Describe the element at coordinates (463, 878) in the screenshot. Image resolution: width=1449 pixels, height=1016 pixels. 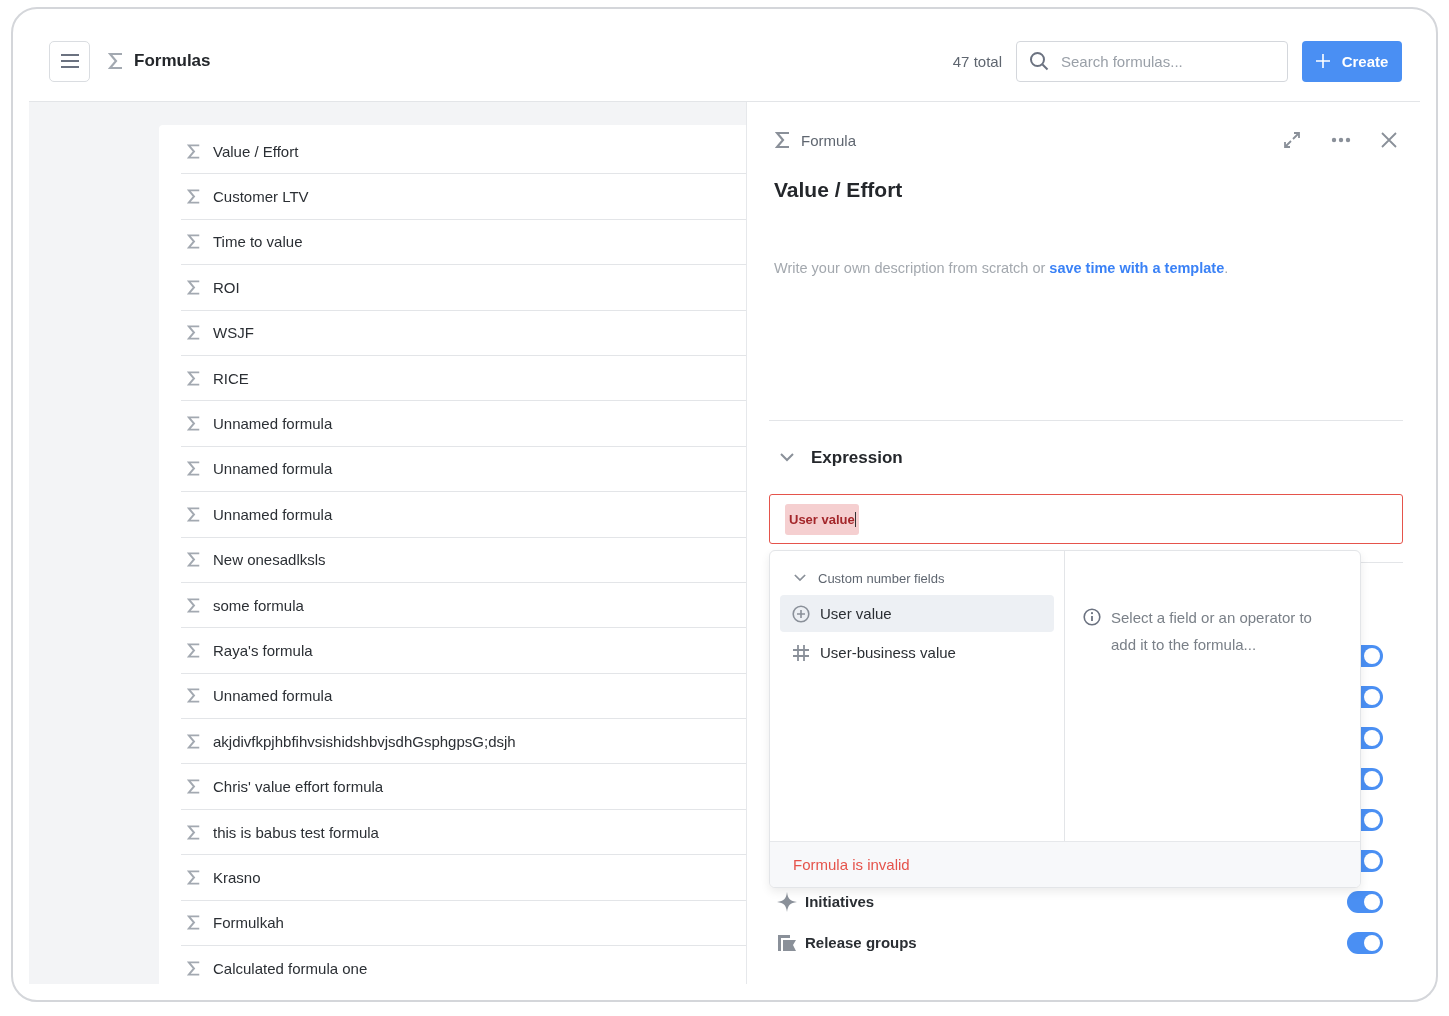
I see `formula-row: Krasno` at that location.